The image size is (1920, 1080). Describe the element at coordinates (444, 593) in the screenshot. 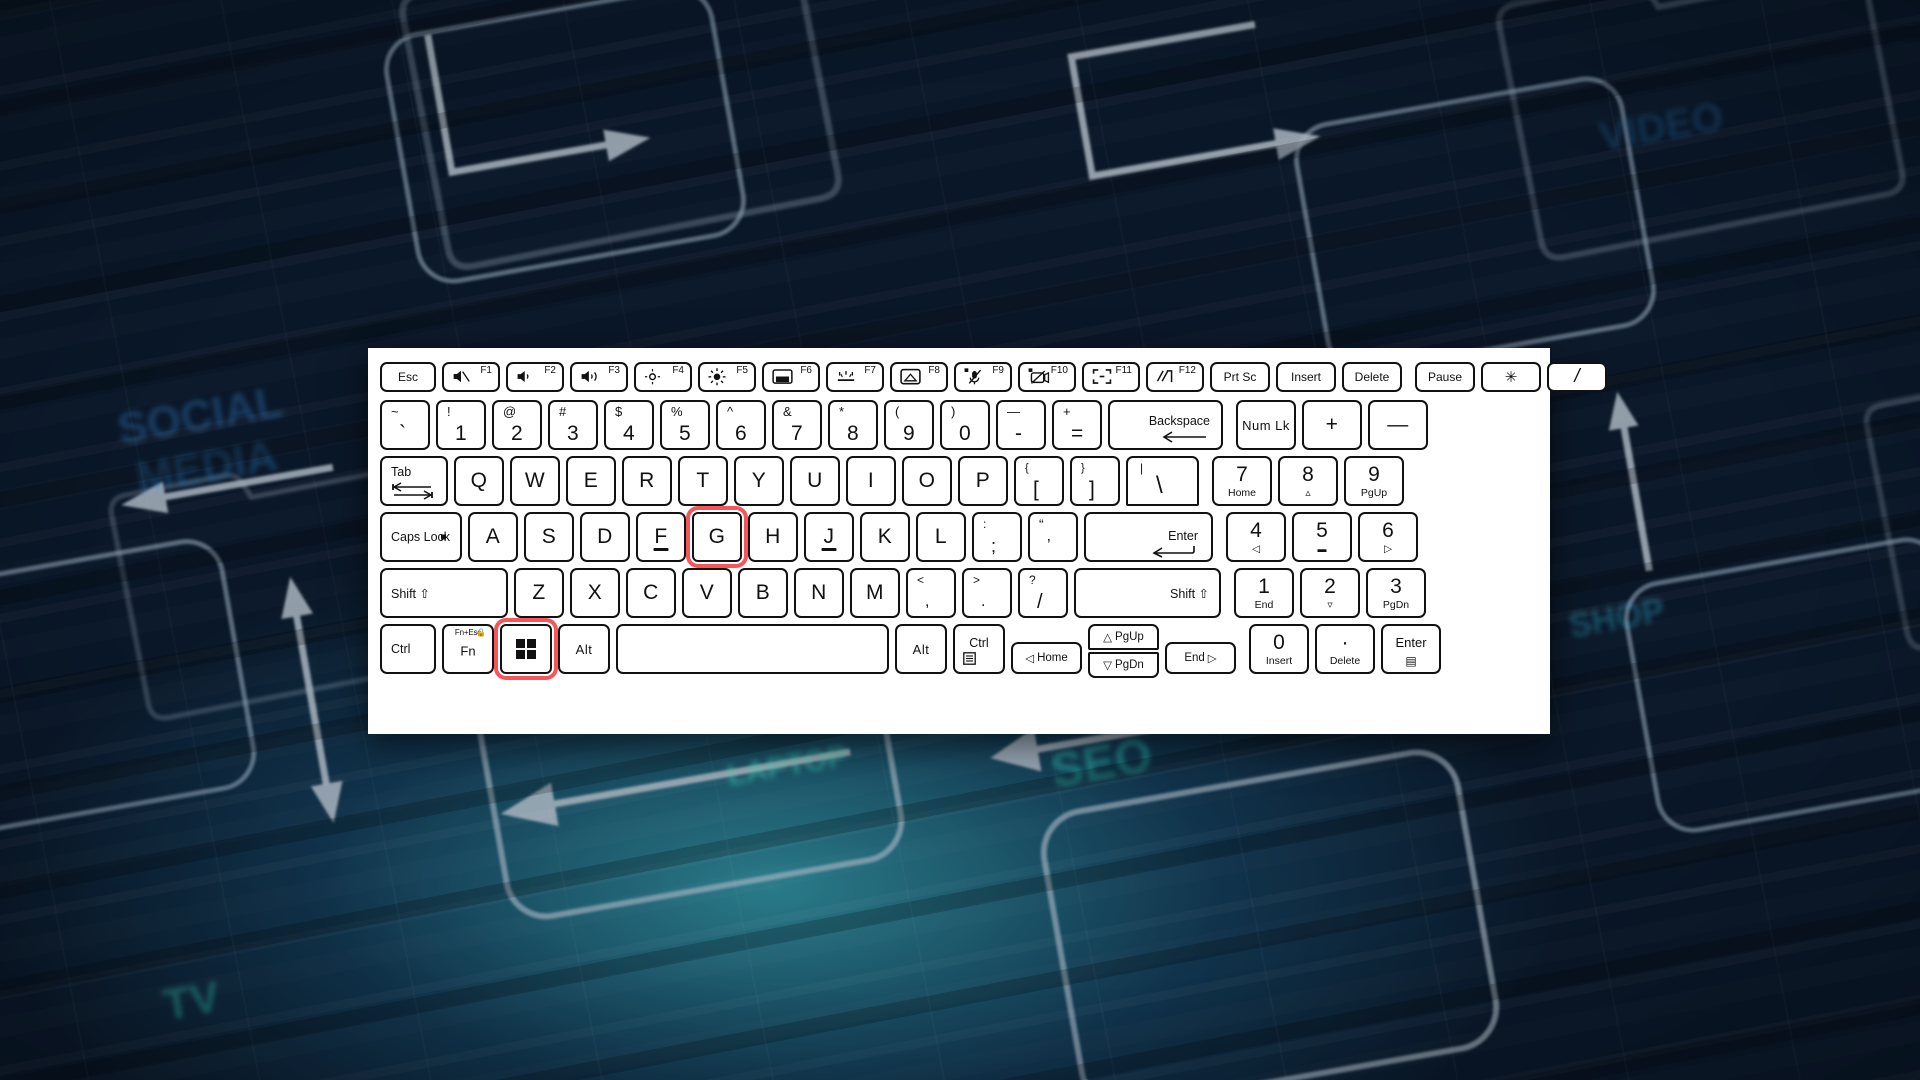

I see `key-left-shift: Shift ⇧` at that location.